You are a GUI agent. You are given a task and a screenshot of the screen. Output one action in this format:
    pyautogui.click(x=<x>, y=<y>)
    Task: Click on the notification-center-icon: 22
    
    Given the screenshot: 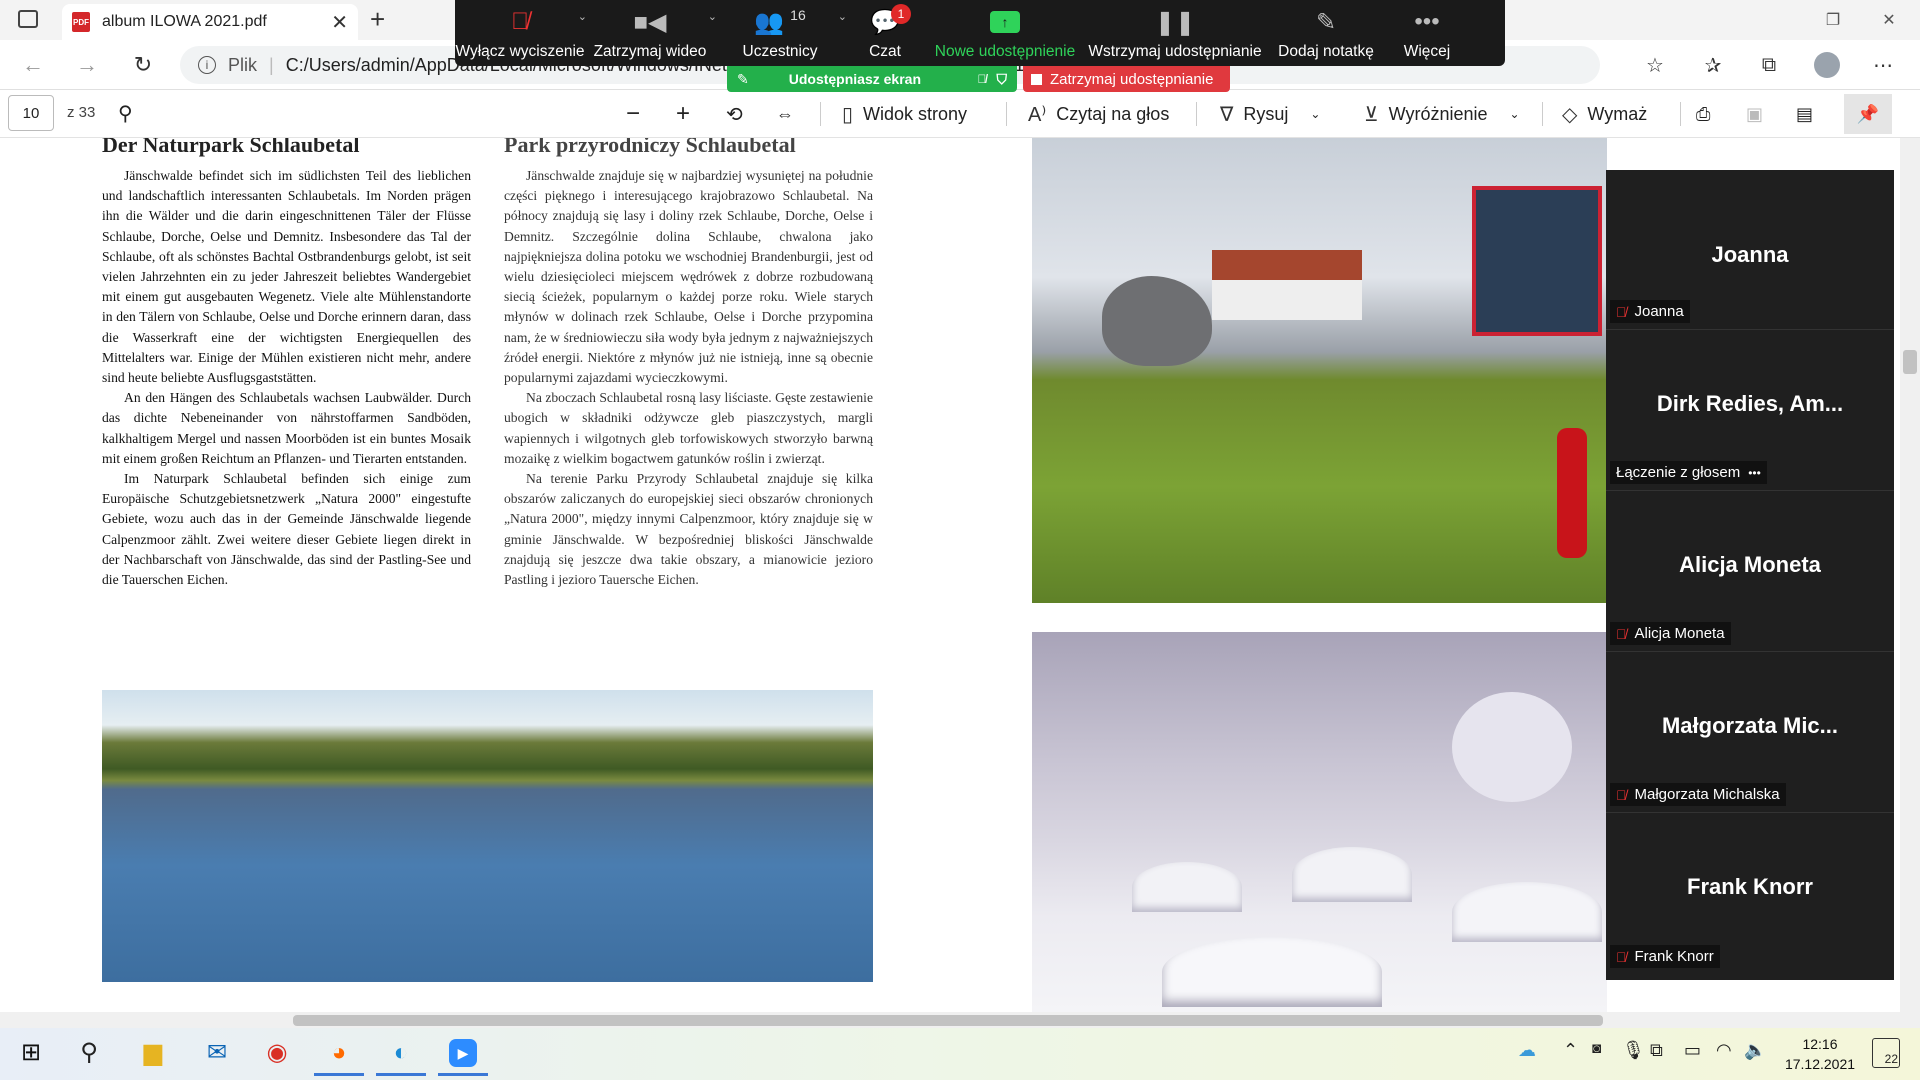 What is the action you would take?
    pyautogui.click(x=1886, y=1053)
    